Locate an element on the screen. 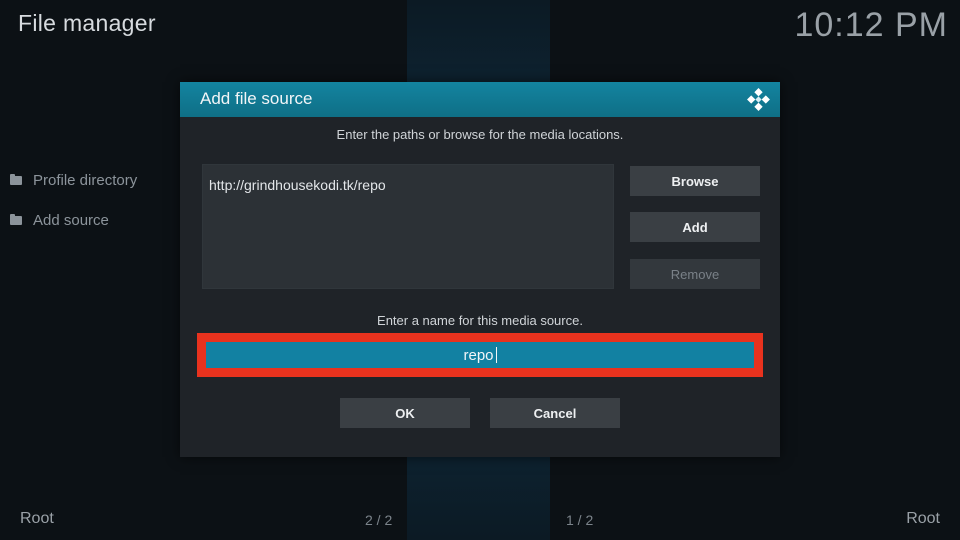  dialog-header: Add file source is located at coordinates (480, 99).